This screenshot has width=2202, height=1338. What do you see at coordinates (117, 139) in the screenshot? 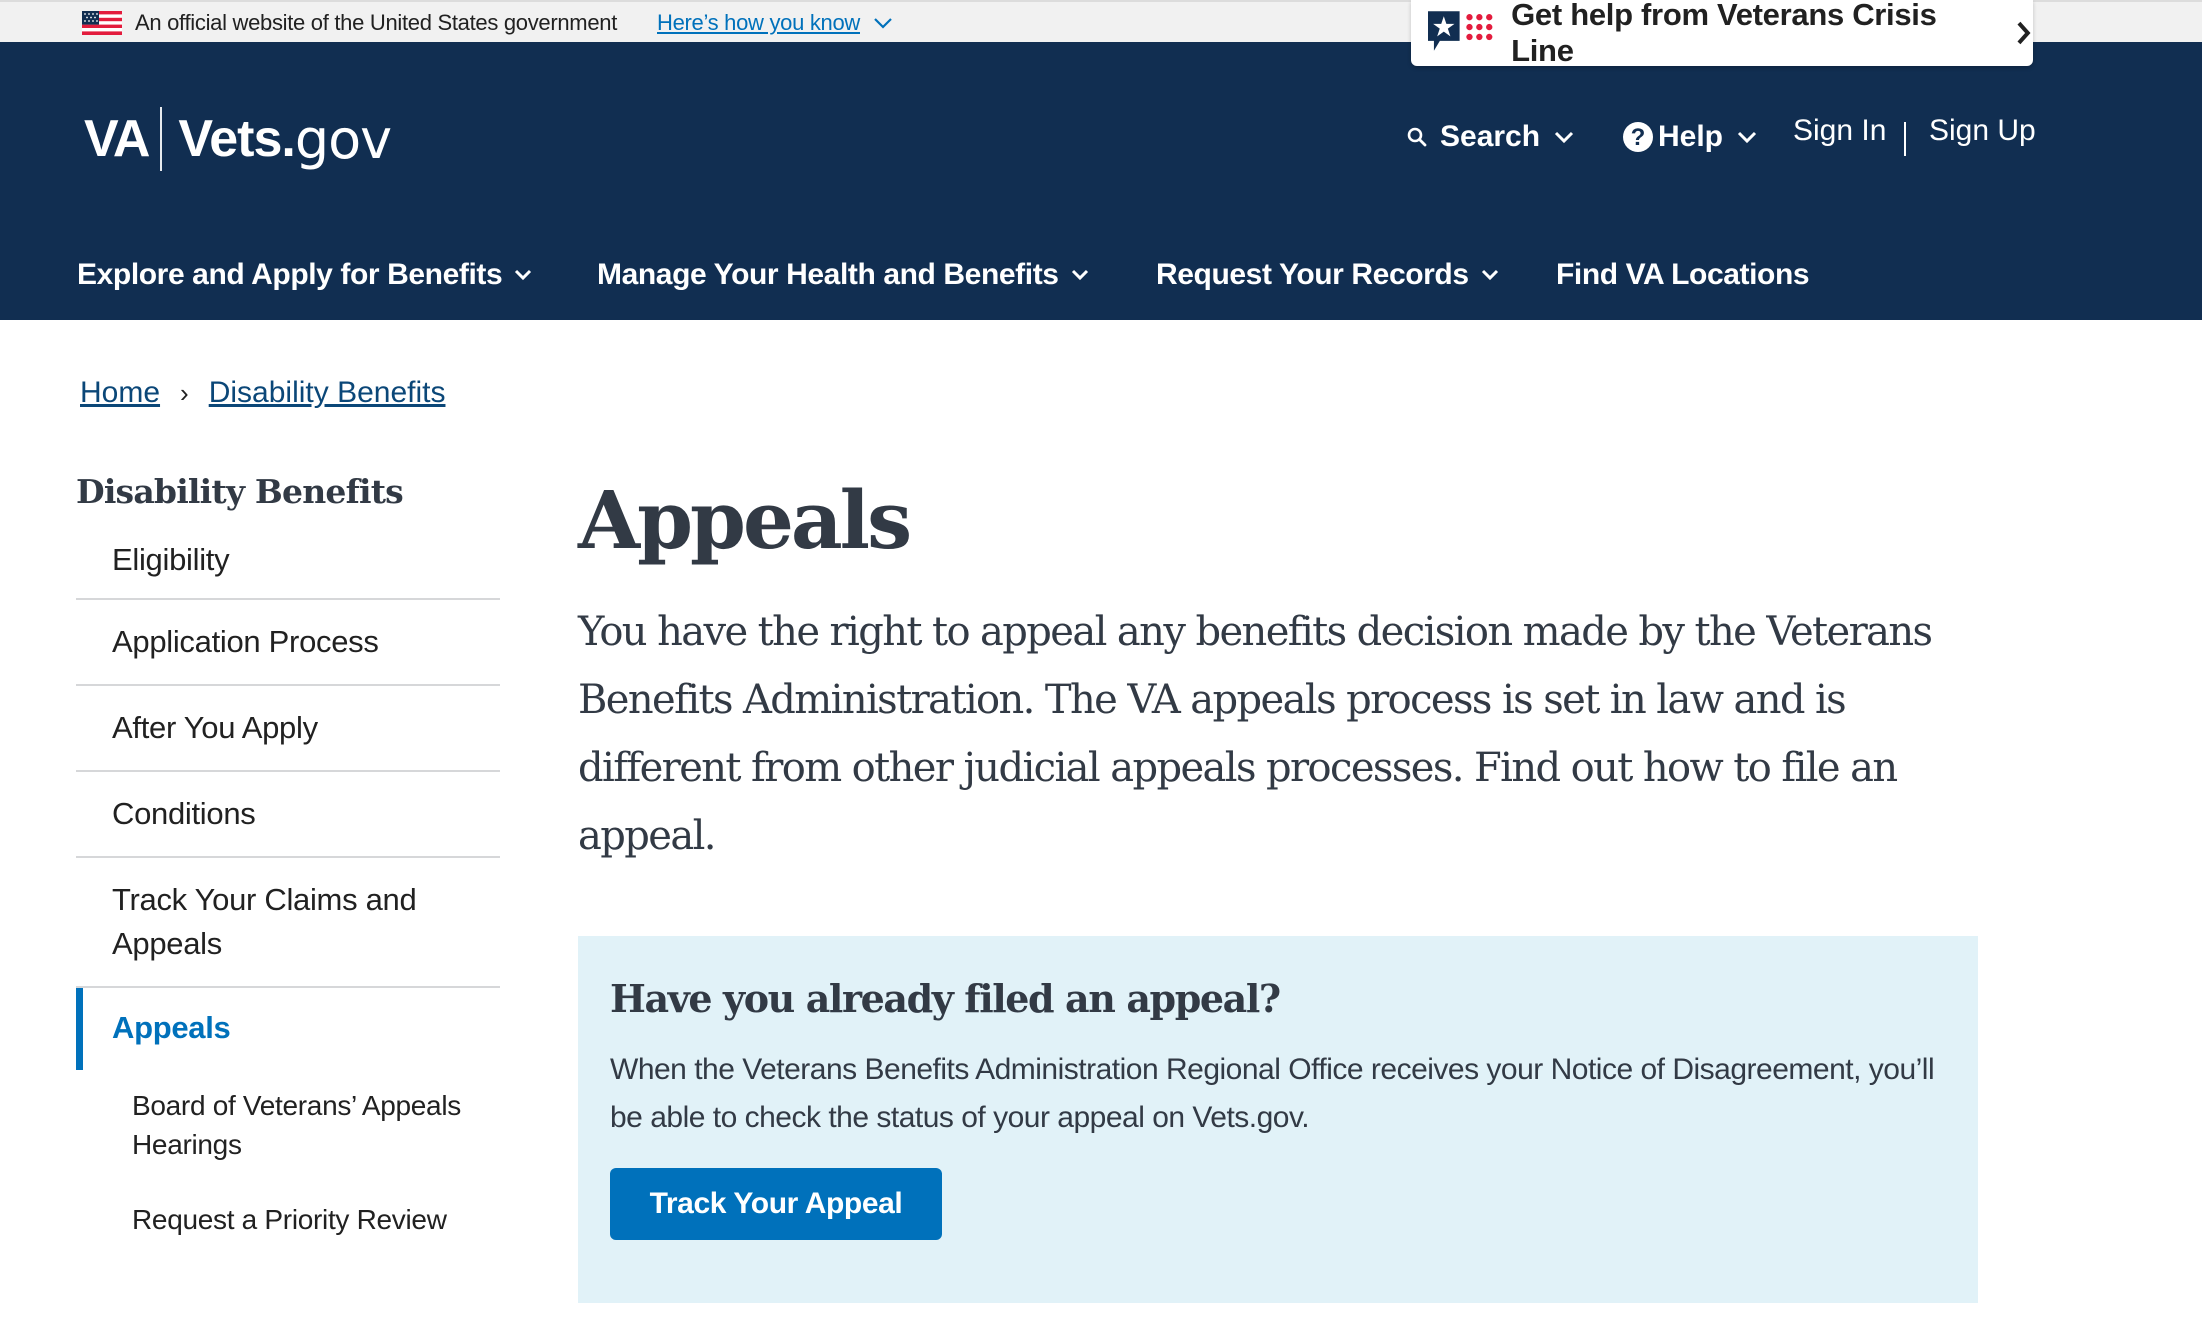
I see `logo-va: VA` at bounding box center [117, 139].